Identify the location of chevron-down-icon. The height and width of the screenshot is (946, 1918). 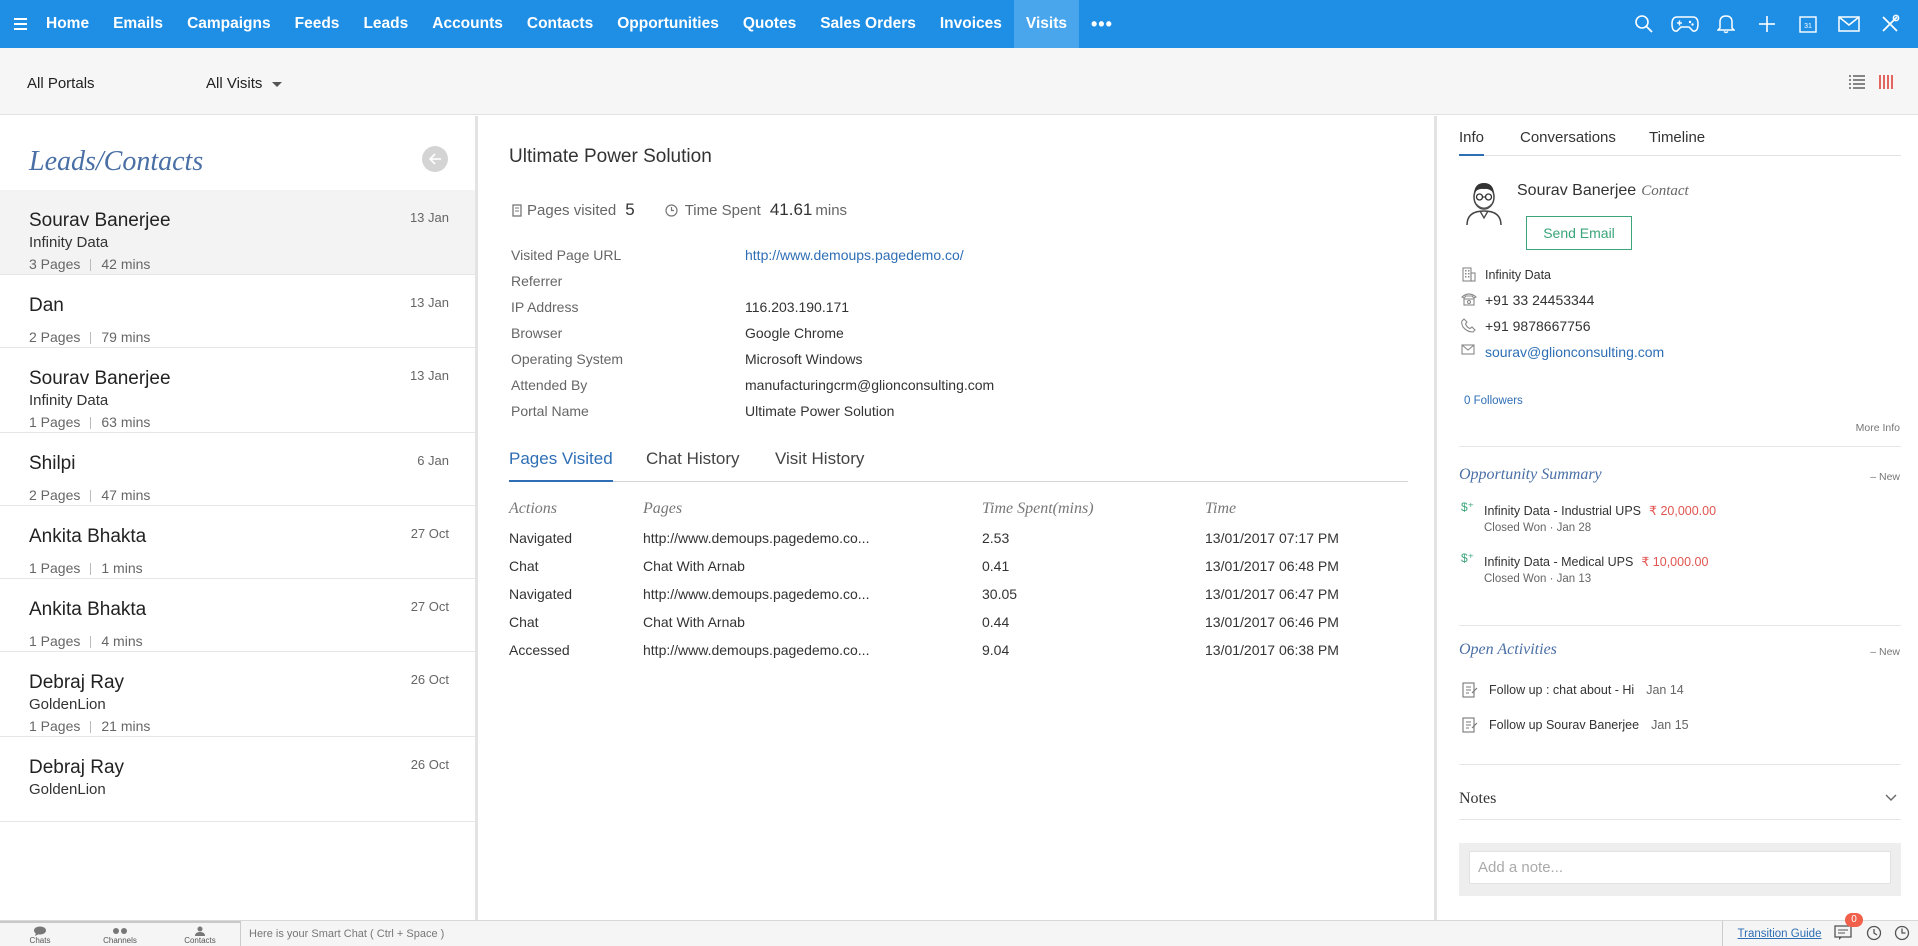
(1891, 798).